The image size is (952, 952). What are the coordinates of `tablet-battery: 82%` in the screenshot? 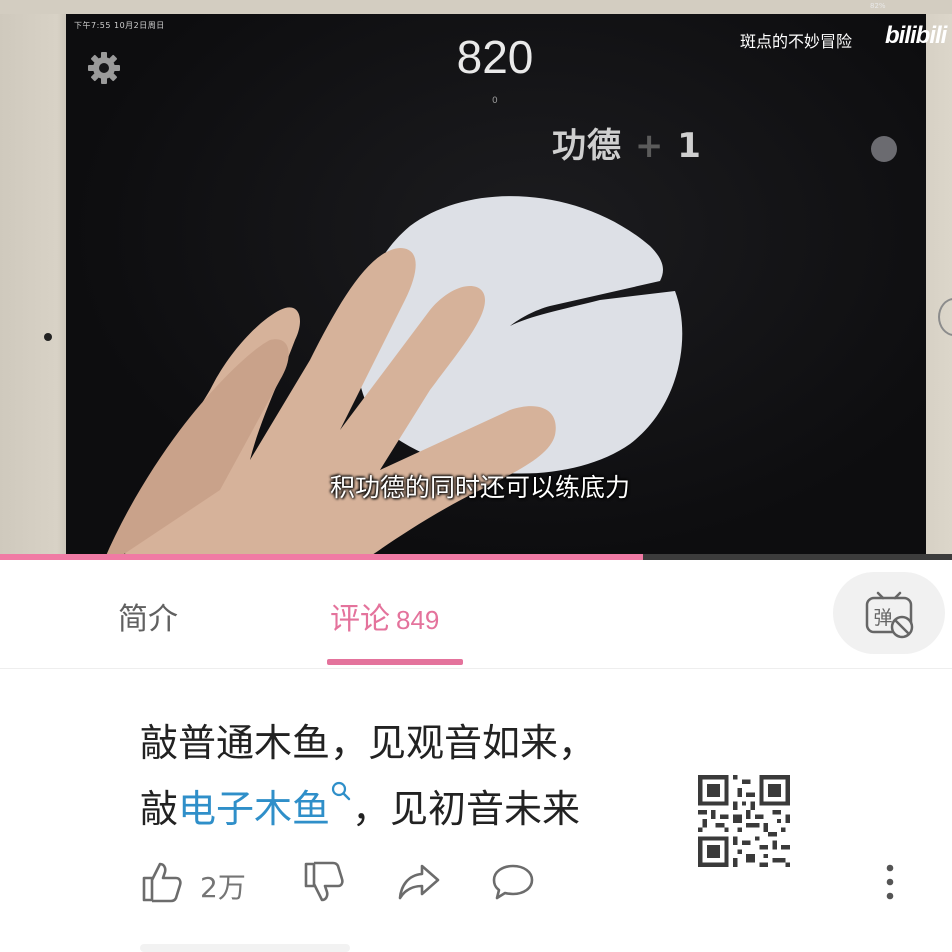 It's located at (878, 6).